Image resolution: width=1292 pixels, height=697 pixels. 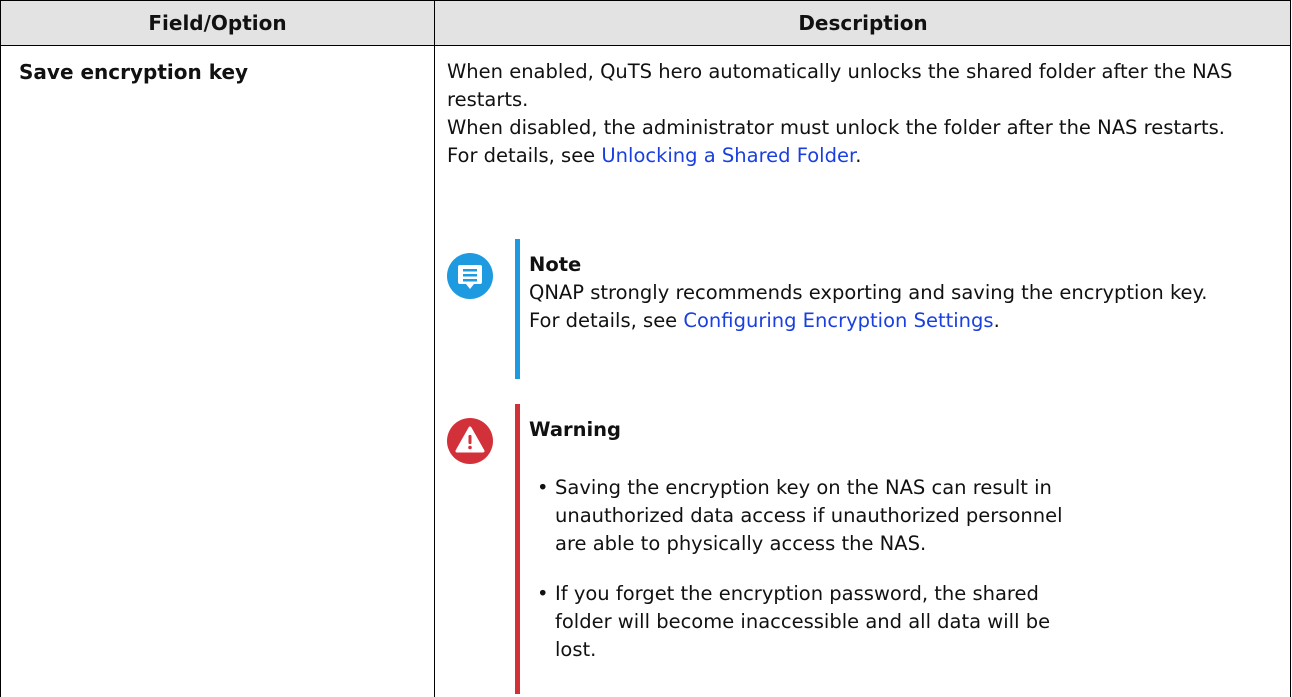 What do you see at coordinates (728, 155) in the screenshot?
I see `link-unlocking-shared-folder: Unlocking a Shared Folder` at bounding box center [728, 155].